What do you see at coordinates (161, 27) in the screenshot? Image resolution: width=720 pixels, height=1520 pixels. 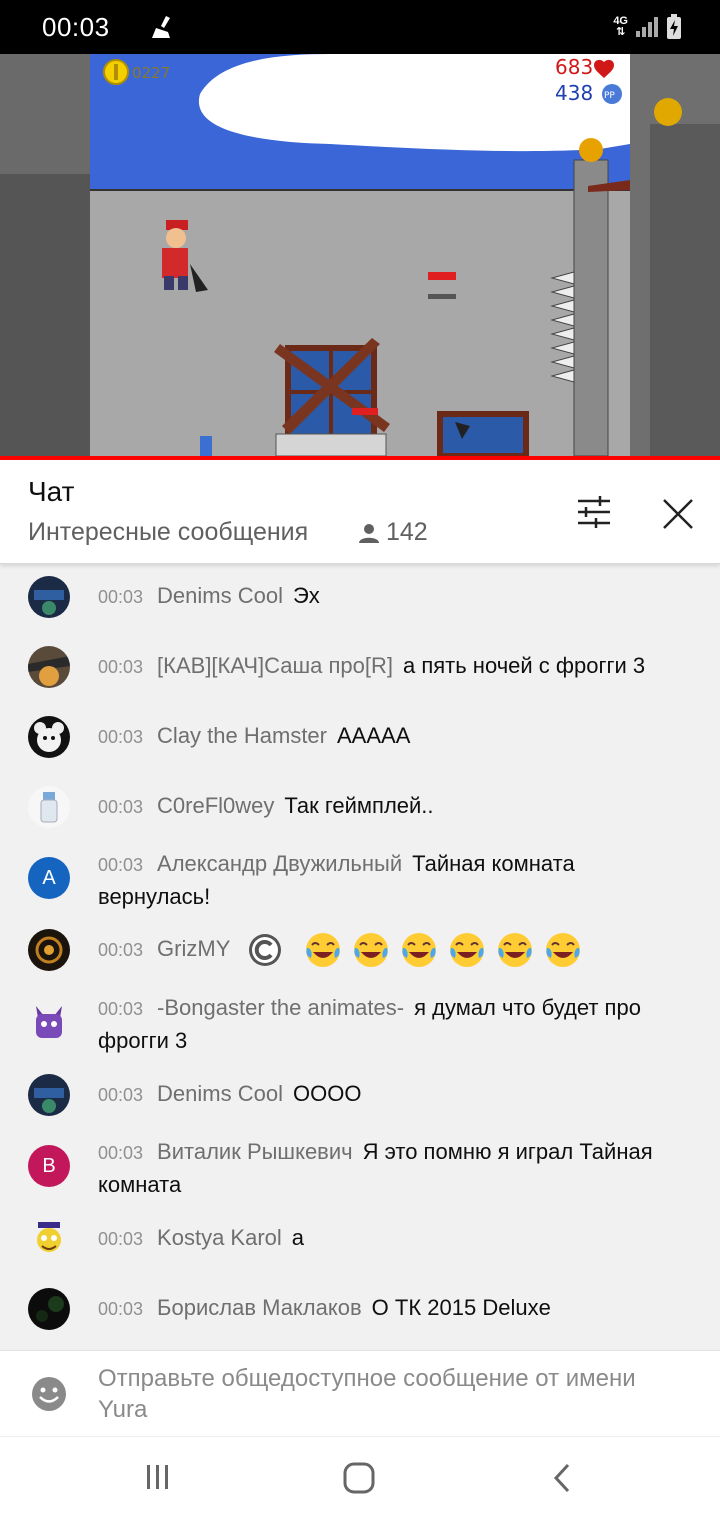 I see `cleaner-icon` at bounding box center [161, 27].